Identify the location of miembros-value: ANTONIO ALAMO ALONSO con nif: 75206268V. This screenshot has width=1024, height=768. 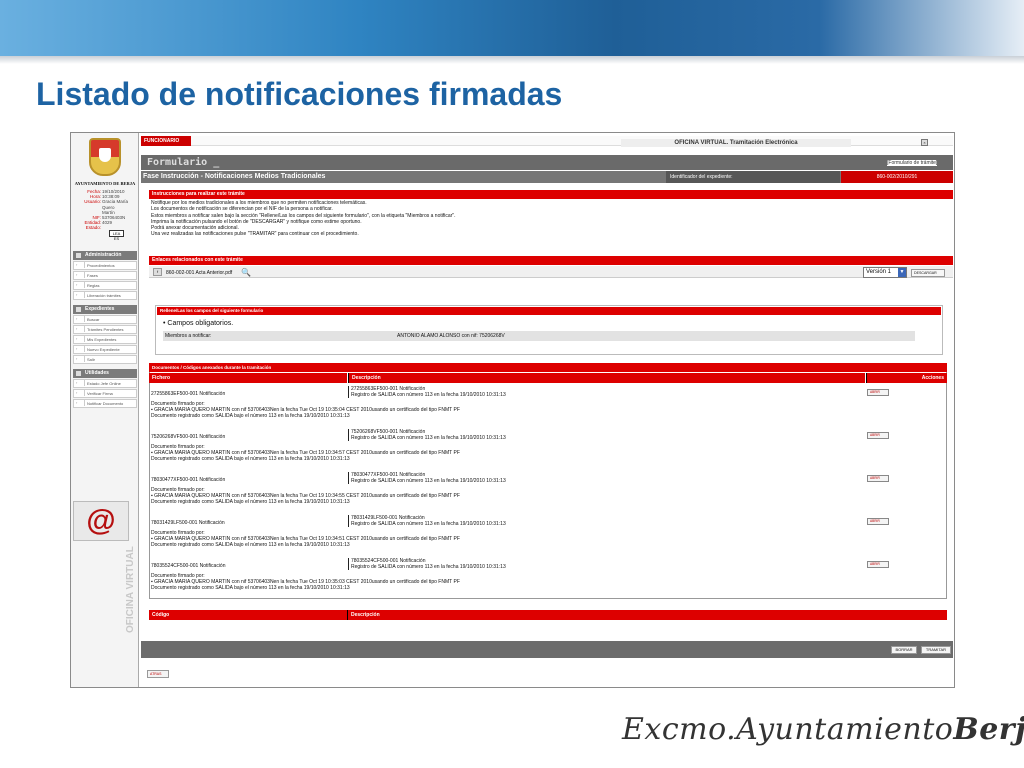
(451, 336).